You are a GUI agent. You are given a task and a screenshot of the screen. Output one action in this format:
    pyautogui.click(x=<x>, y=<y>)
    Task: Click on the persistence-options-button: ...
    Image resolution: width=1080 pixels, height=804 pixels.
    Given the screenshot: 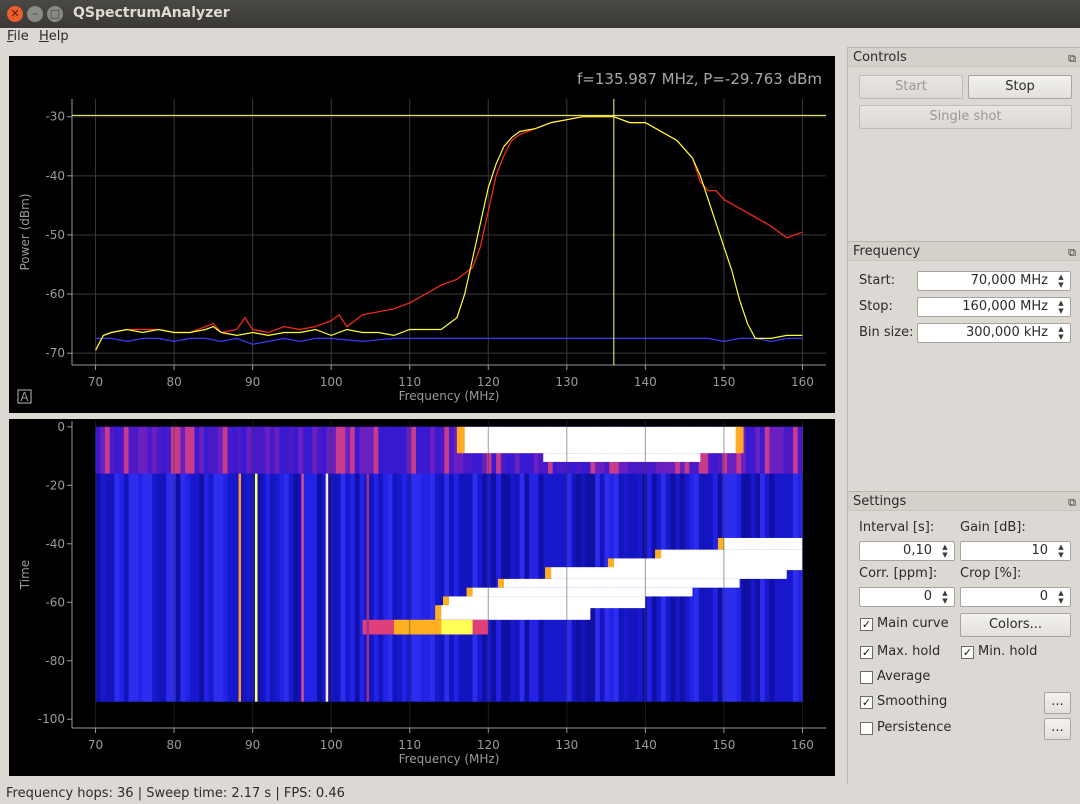 What is the action you would take?
    pyautogui.click(x=1057, y=729)
    